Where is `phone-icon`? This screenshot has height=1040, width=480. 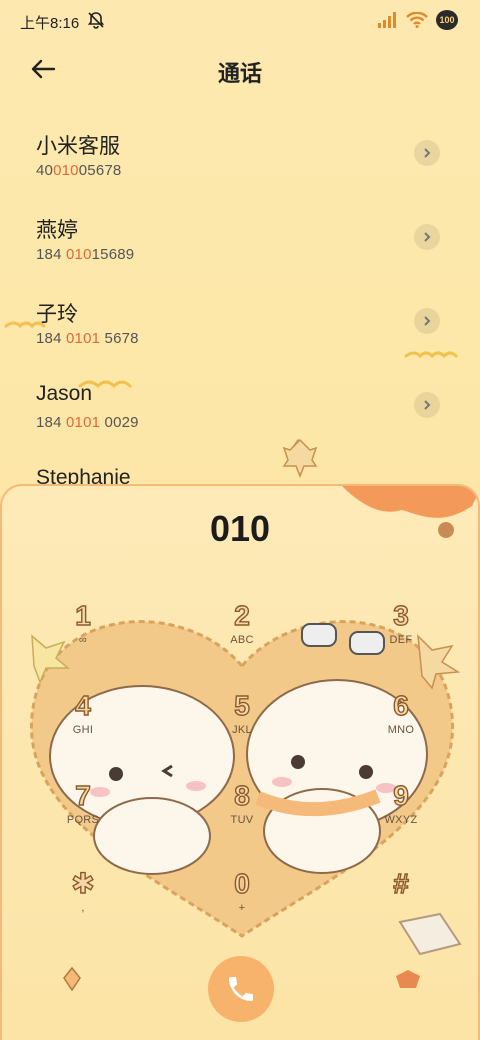 phone-icon is located at coordinates (241, 989).